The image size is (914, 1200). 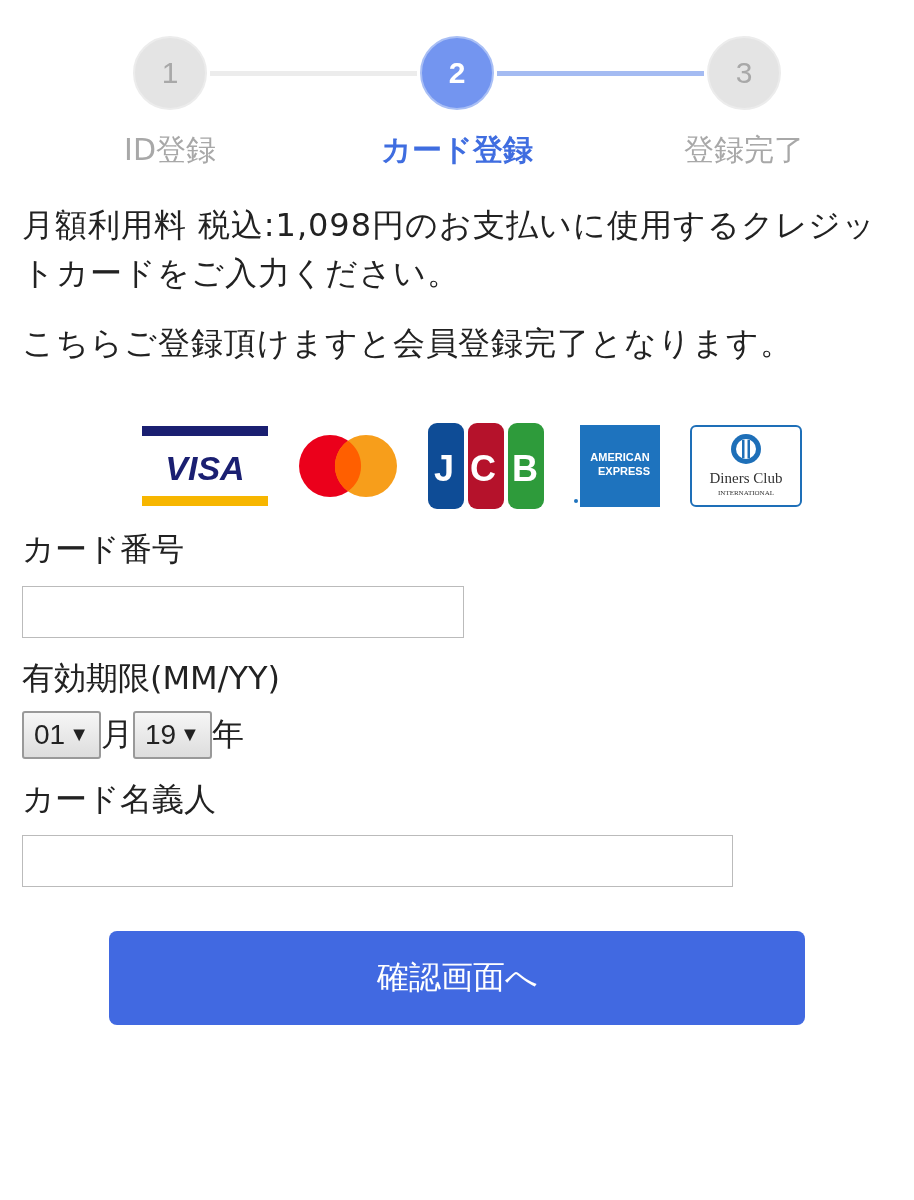 I want to click on step-circle: 2, so click(x=457, y=73).